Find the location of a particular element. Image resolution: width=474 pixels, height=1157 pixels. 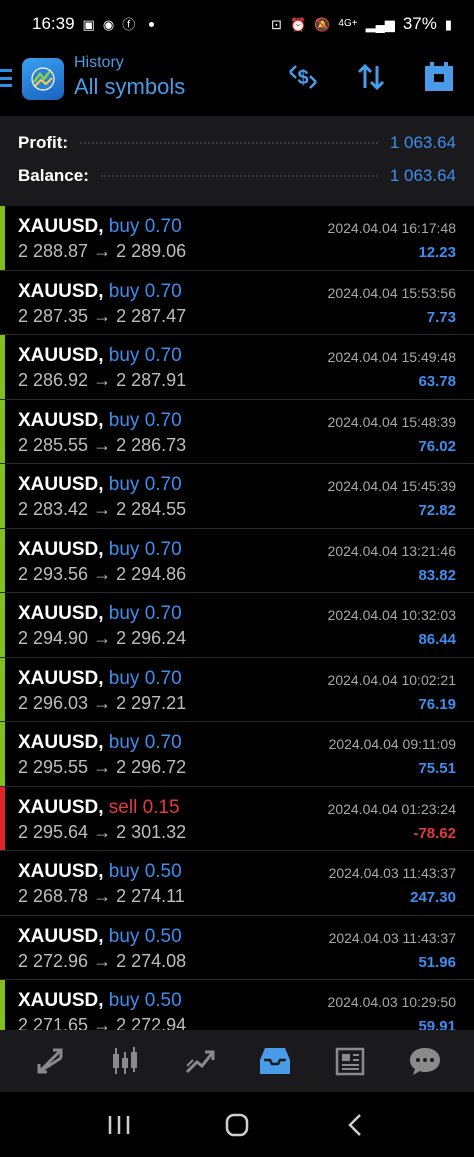

metatrader-logo-icon is located at coordinates (43, 79).